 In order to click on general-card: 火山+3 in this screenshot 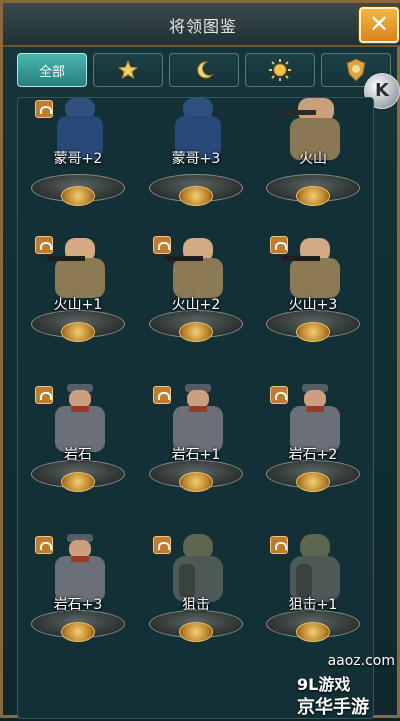, I will do `click(313, 294)`.